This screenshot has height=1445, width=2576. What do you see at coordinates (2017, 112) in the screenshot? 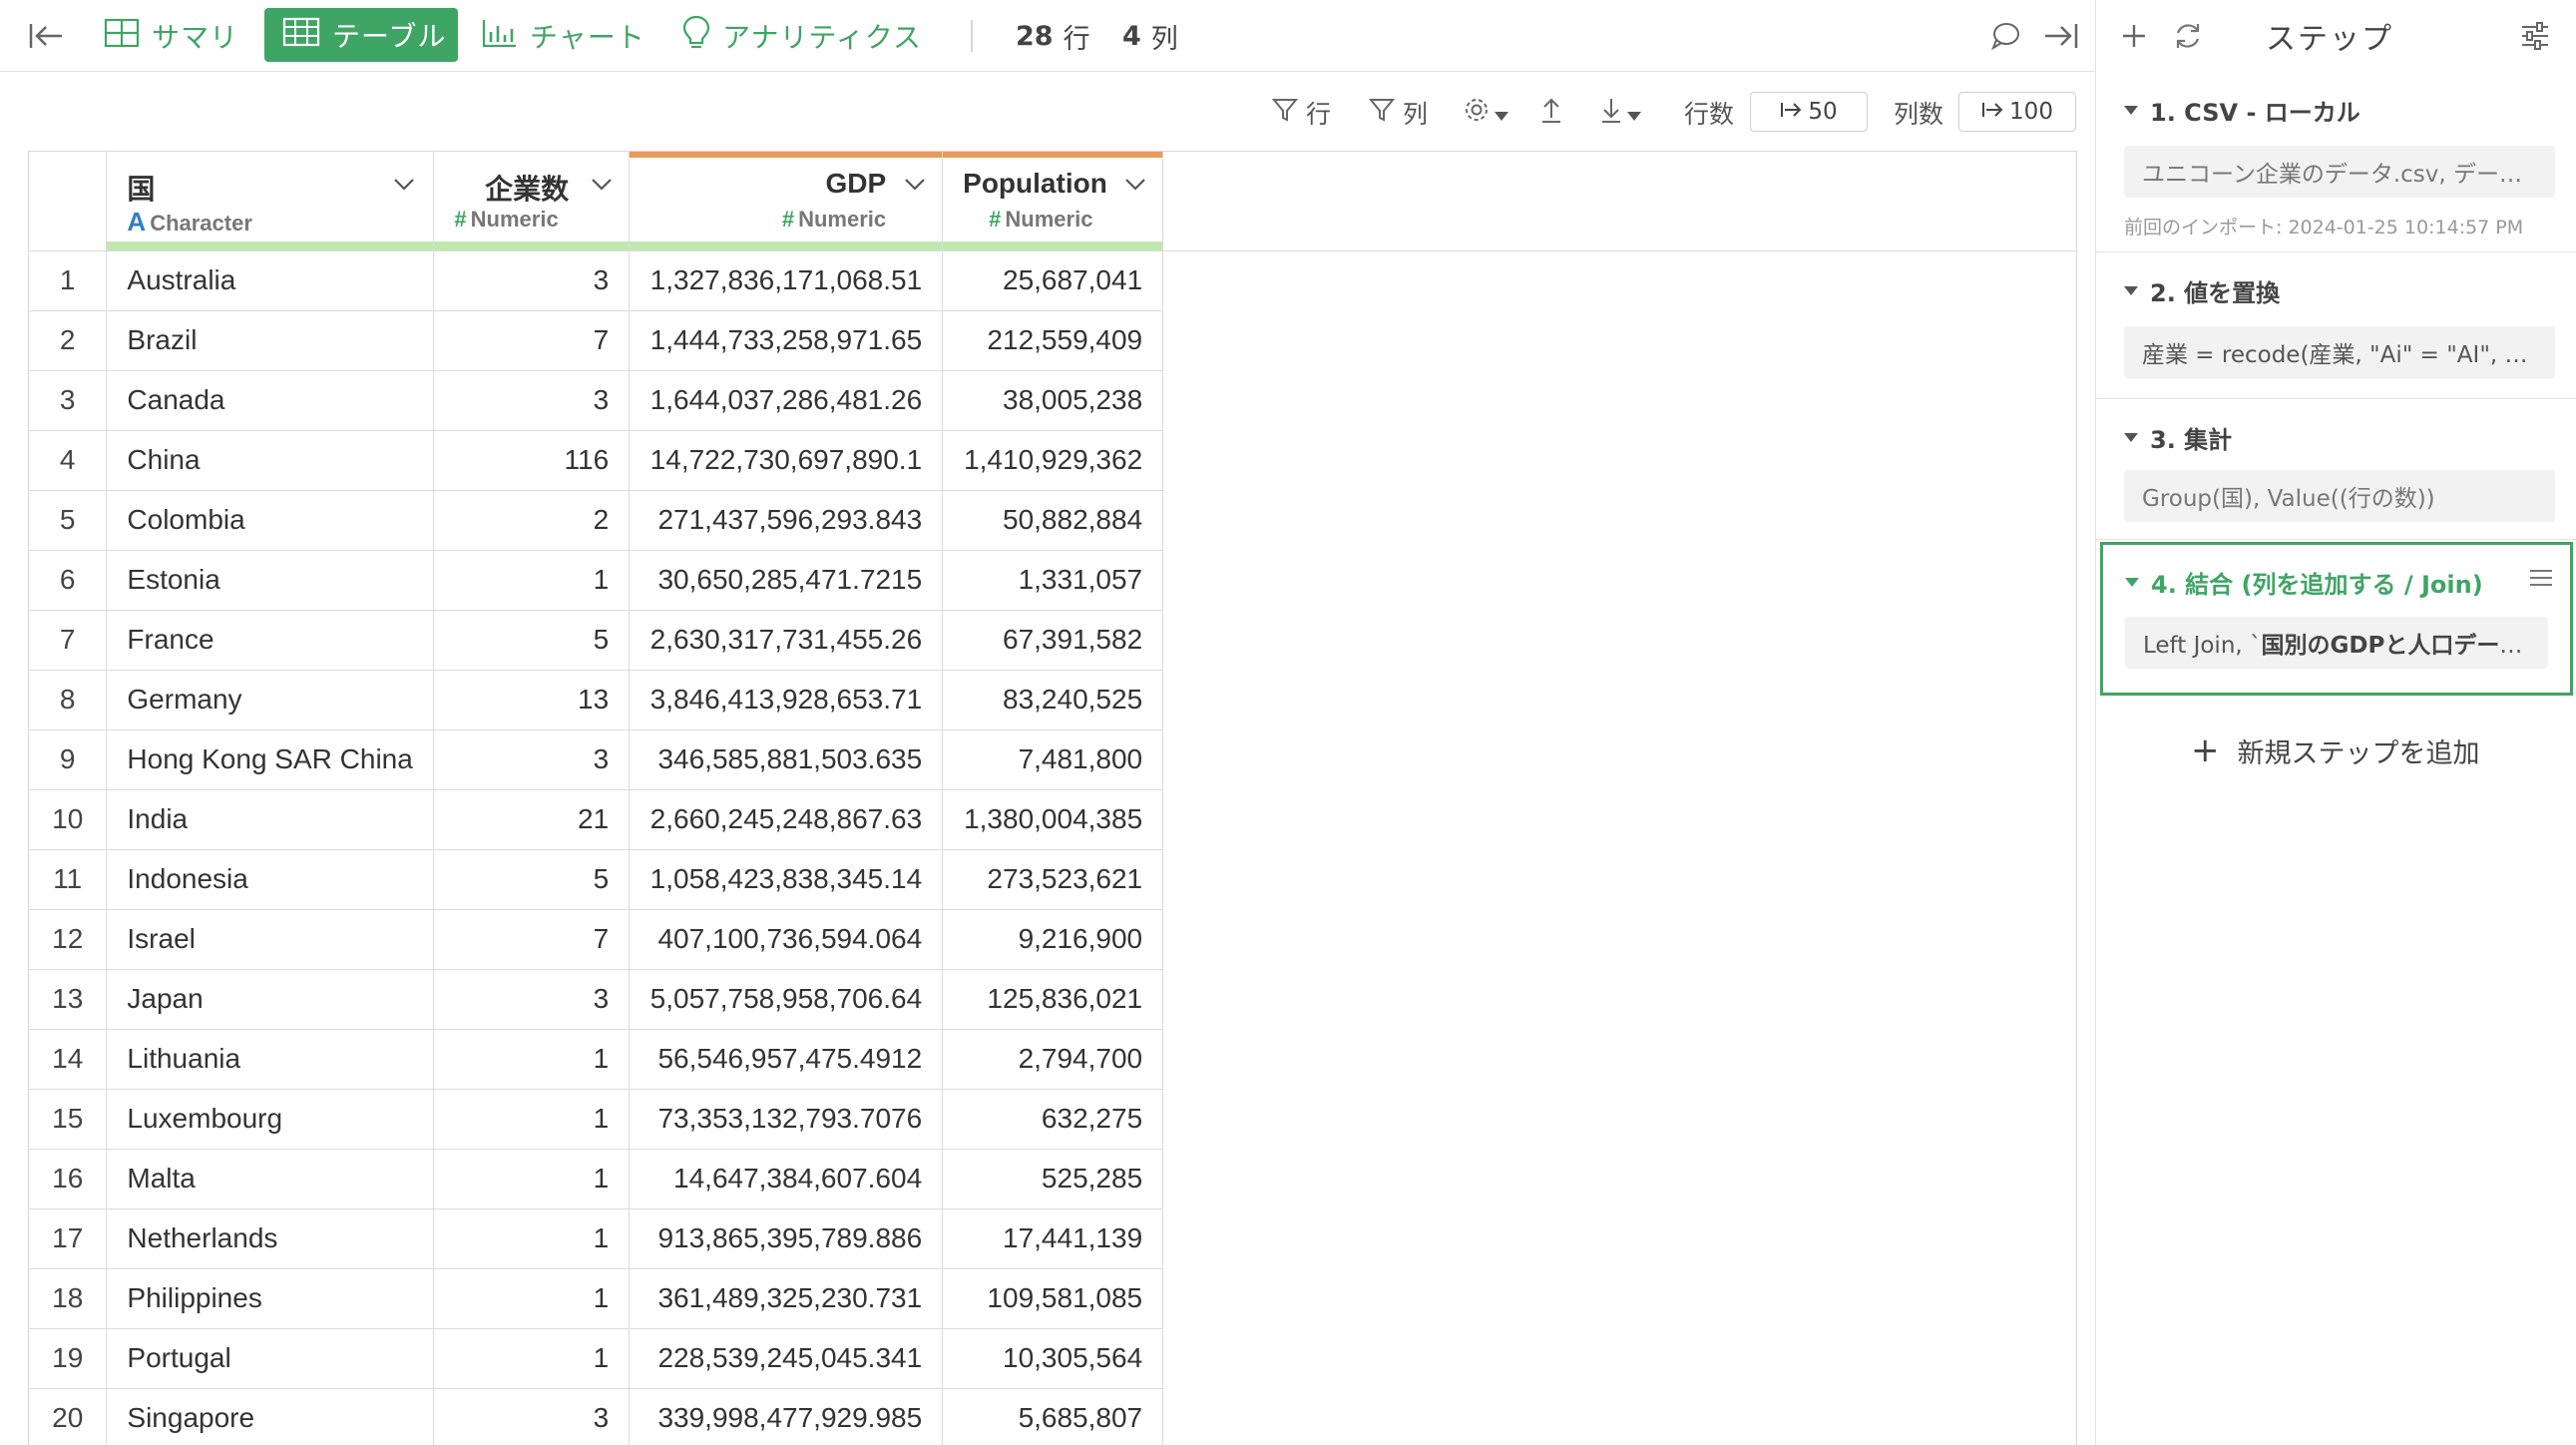
I see `columns-input: 100` at bounding box center [2017, 112].